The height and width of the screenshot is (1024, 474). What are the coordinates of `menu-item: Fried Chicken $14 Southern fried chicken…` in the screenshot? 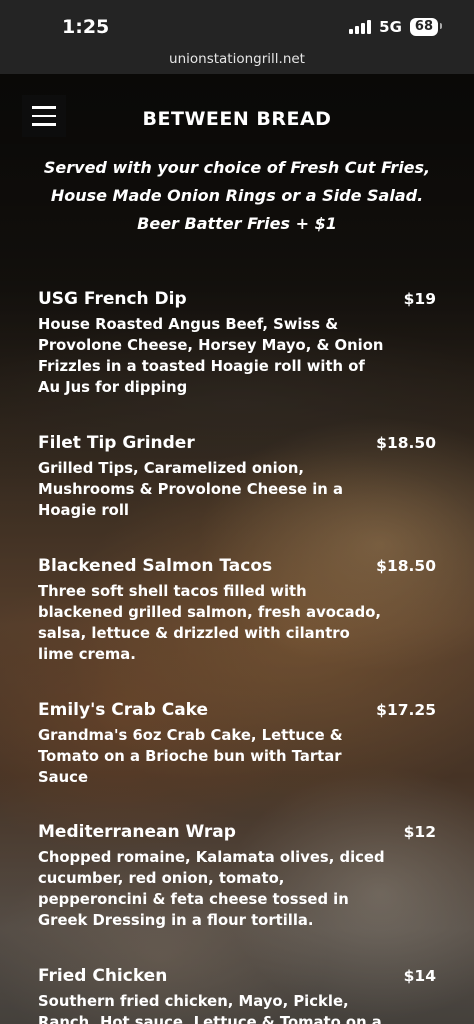 It's located at (237, 994).